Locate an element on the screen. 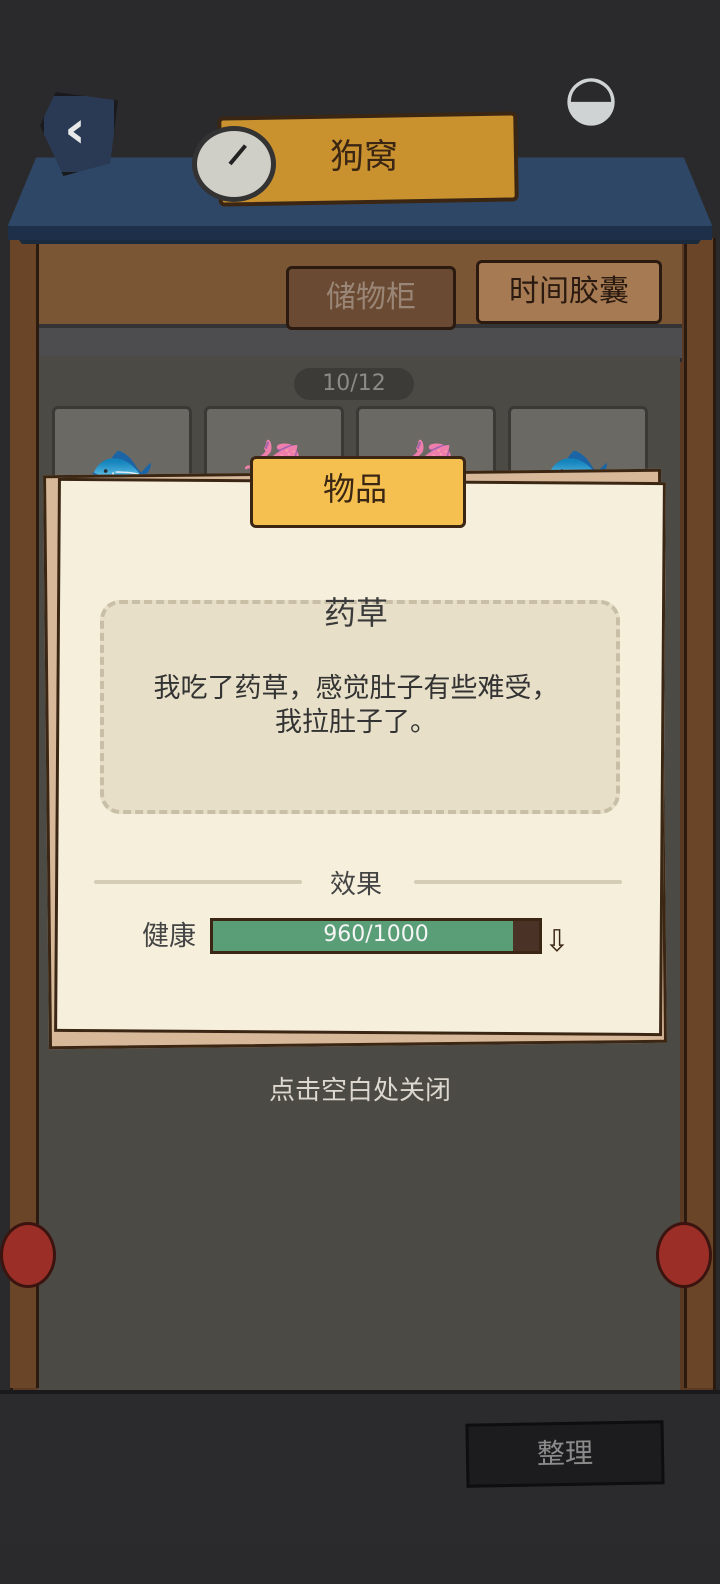 The width and height of the screenshot is (720, 1584). left-lever-knob is located at coordinates (28, 1255).